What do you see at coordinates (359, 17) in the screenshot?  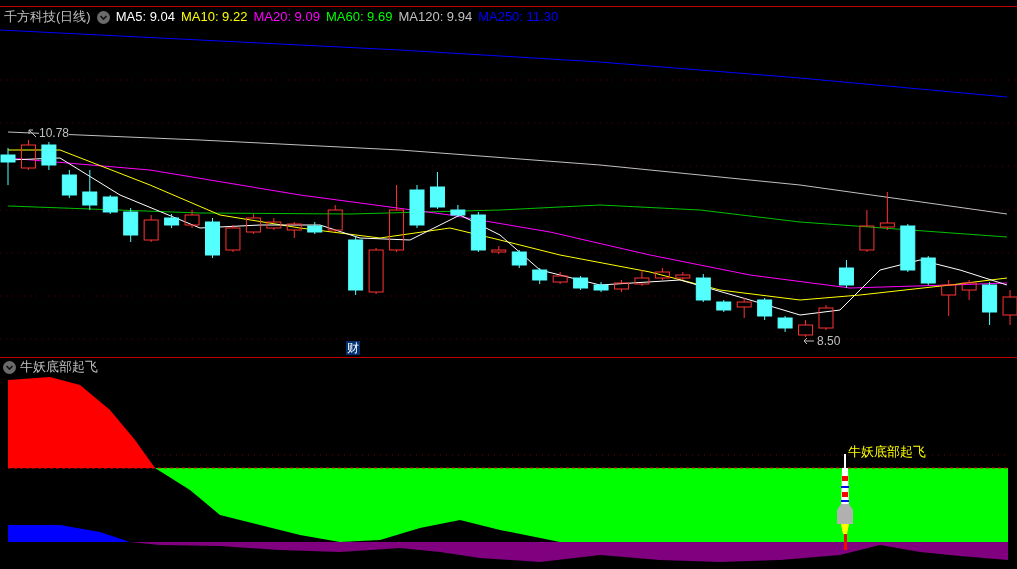 I see `moving-average-label: MA60: 9.69` at bounding box center [359, 17].